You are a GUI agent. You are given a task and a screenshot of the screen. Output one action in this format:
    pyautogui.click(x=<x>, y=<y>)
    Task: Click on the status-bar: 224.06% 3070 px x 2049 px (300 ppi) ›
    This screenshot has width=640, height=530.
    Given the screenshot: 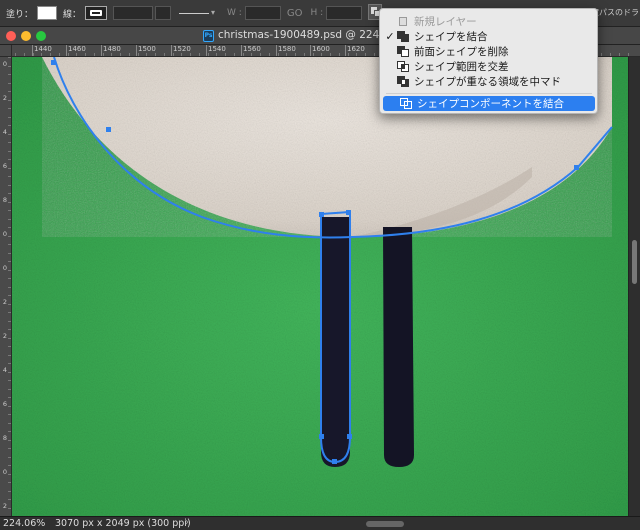 What is the action you would take?
    pyautogui.click(x=320, y=523)
    